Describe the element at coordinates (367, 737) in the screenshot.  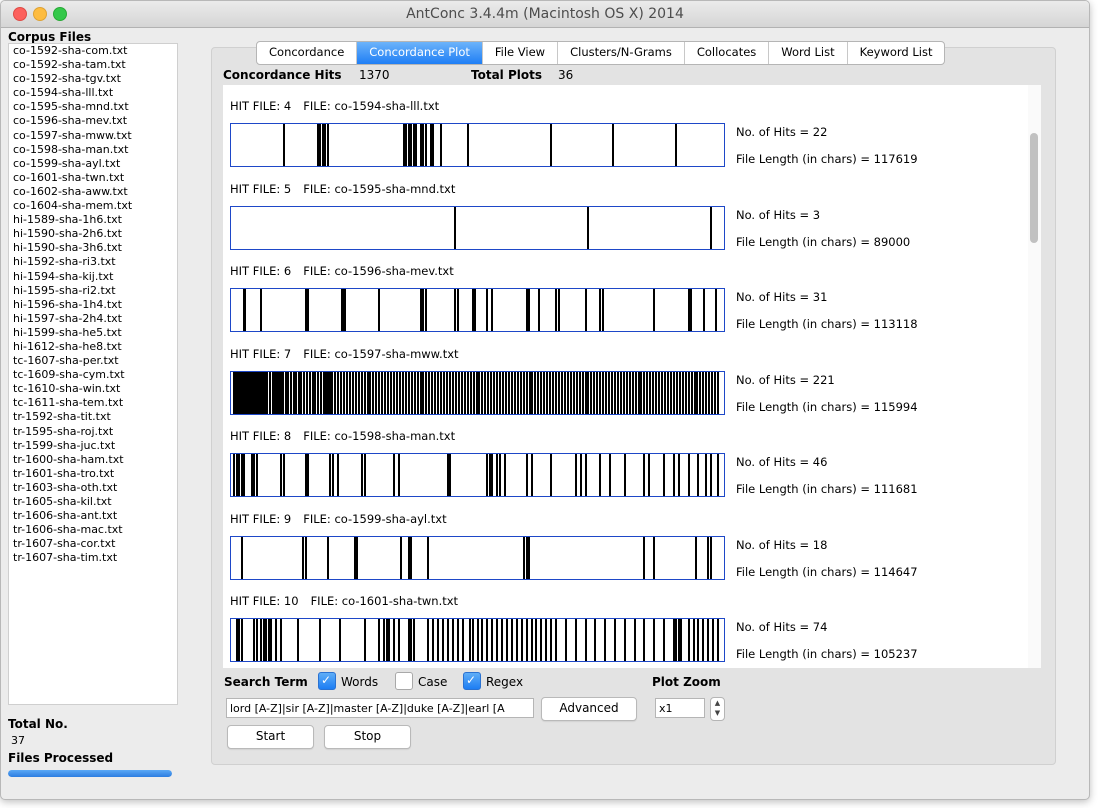
I see `stop-button: Stop` at that location.